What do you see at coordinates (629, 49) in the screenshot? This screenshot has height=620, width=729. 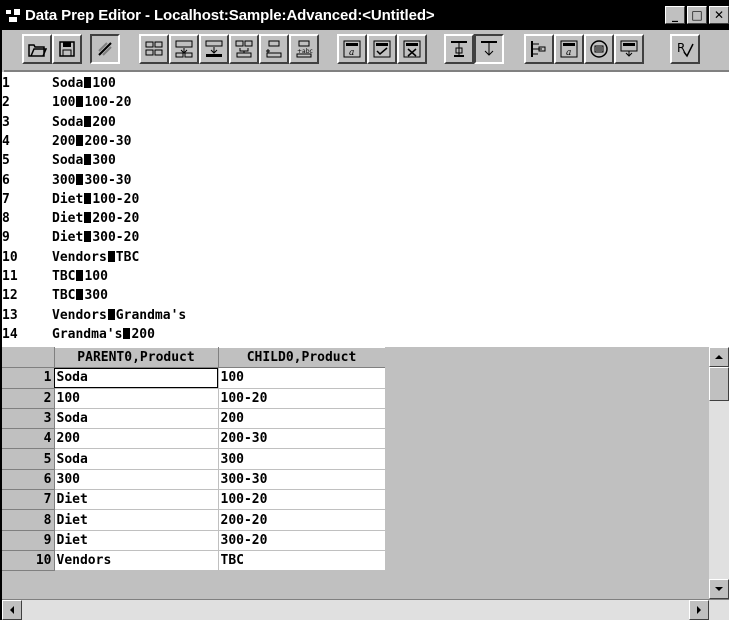 I see `validate-data-button` at bounding box center [629, 49].